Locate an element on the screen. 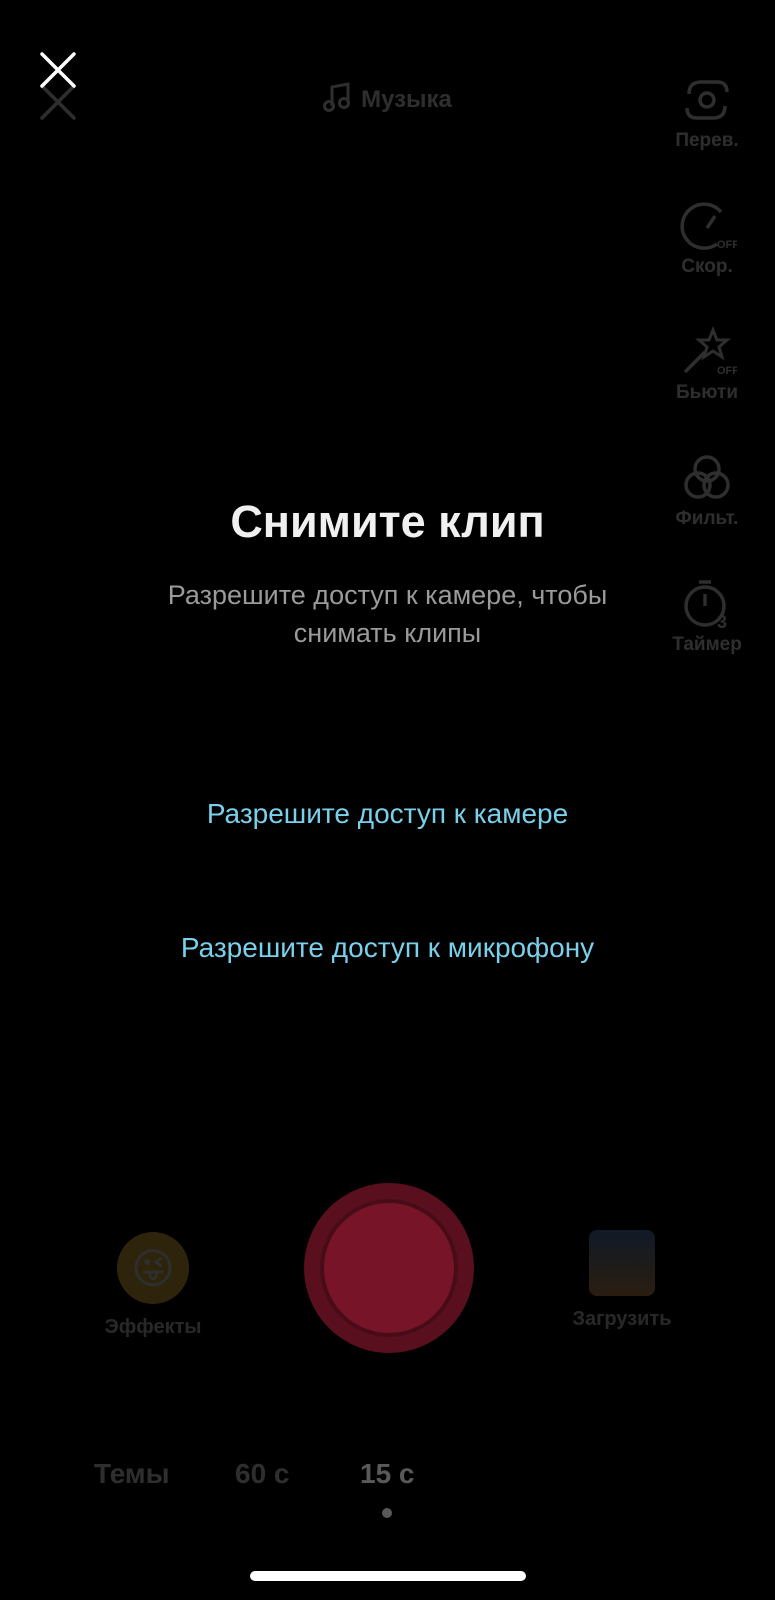 Image resolution: width=775 pixels, height=1600 pixels. effects-button: 😜 Эффекты is located at coordinates (153, 1285).